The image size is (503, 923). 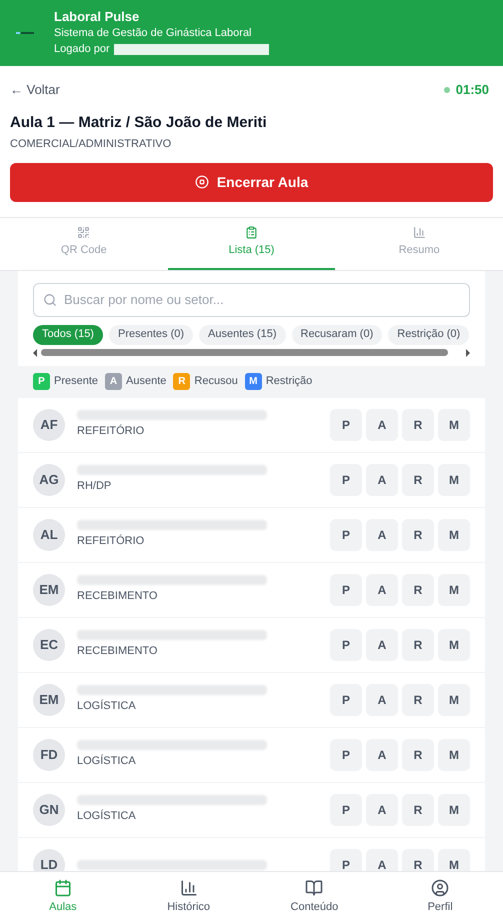 I want to click on app-title: Laboral Pulse, so click(x=97, y=17).